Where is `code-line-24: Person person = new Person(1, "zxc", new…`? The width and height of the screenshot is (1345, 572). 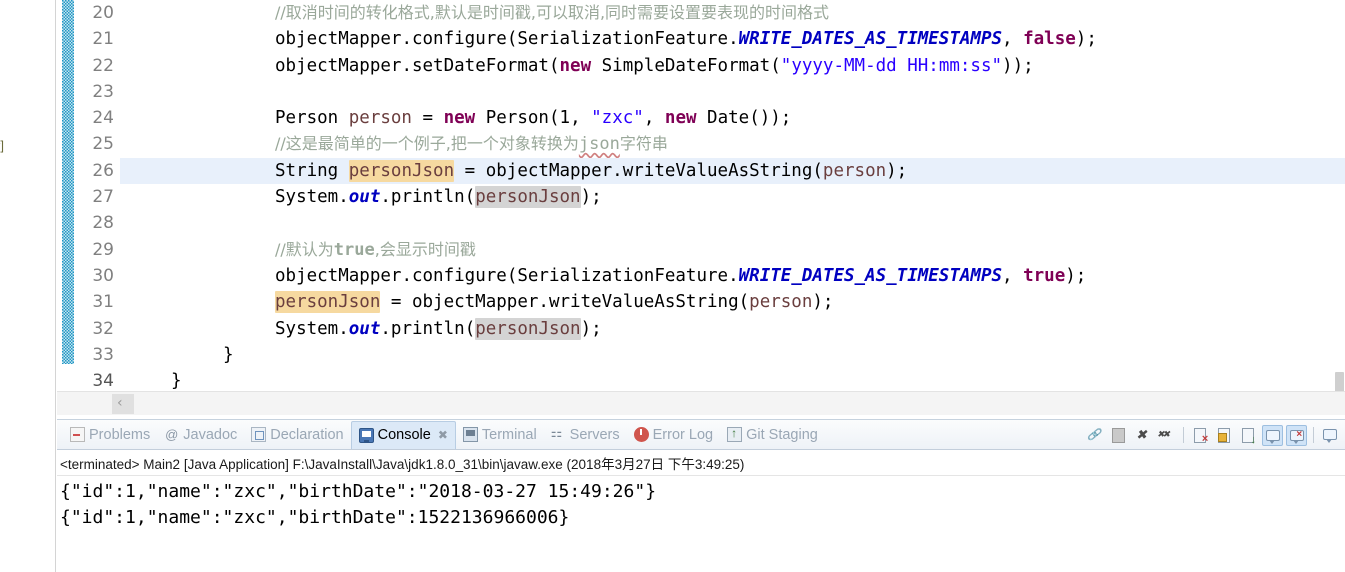 code-line-24: Person person = new Person(1, "zxc", new… is located at coordinates (732, 118).